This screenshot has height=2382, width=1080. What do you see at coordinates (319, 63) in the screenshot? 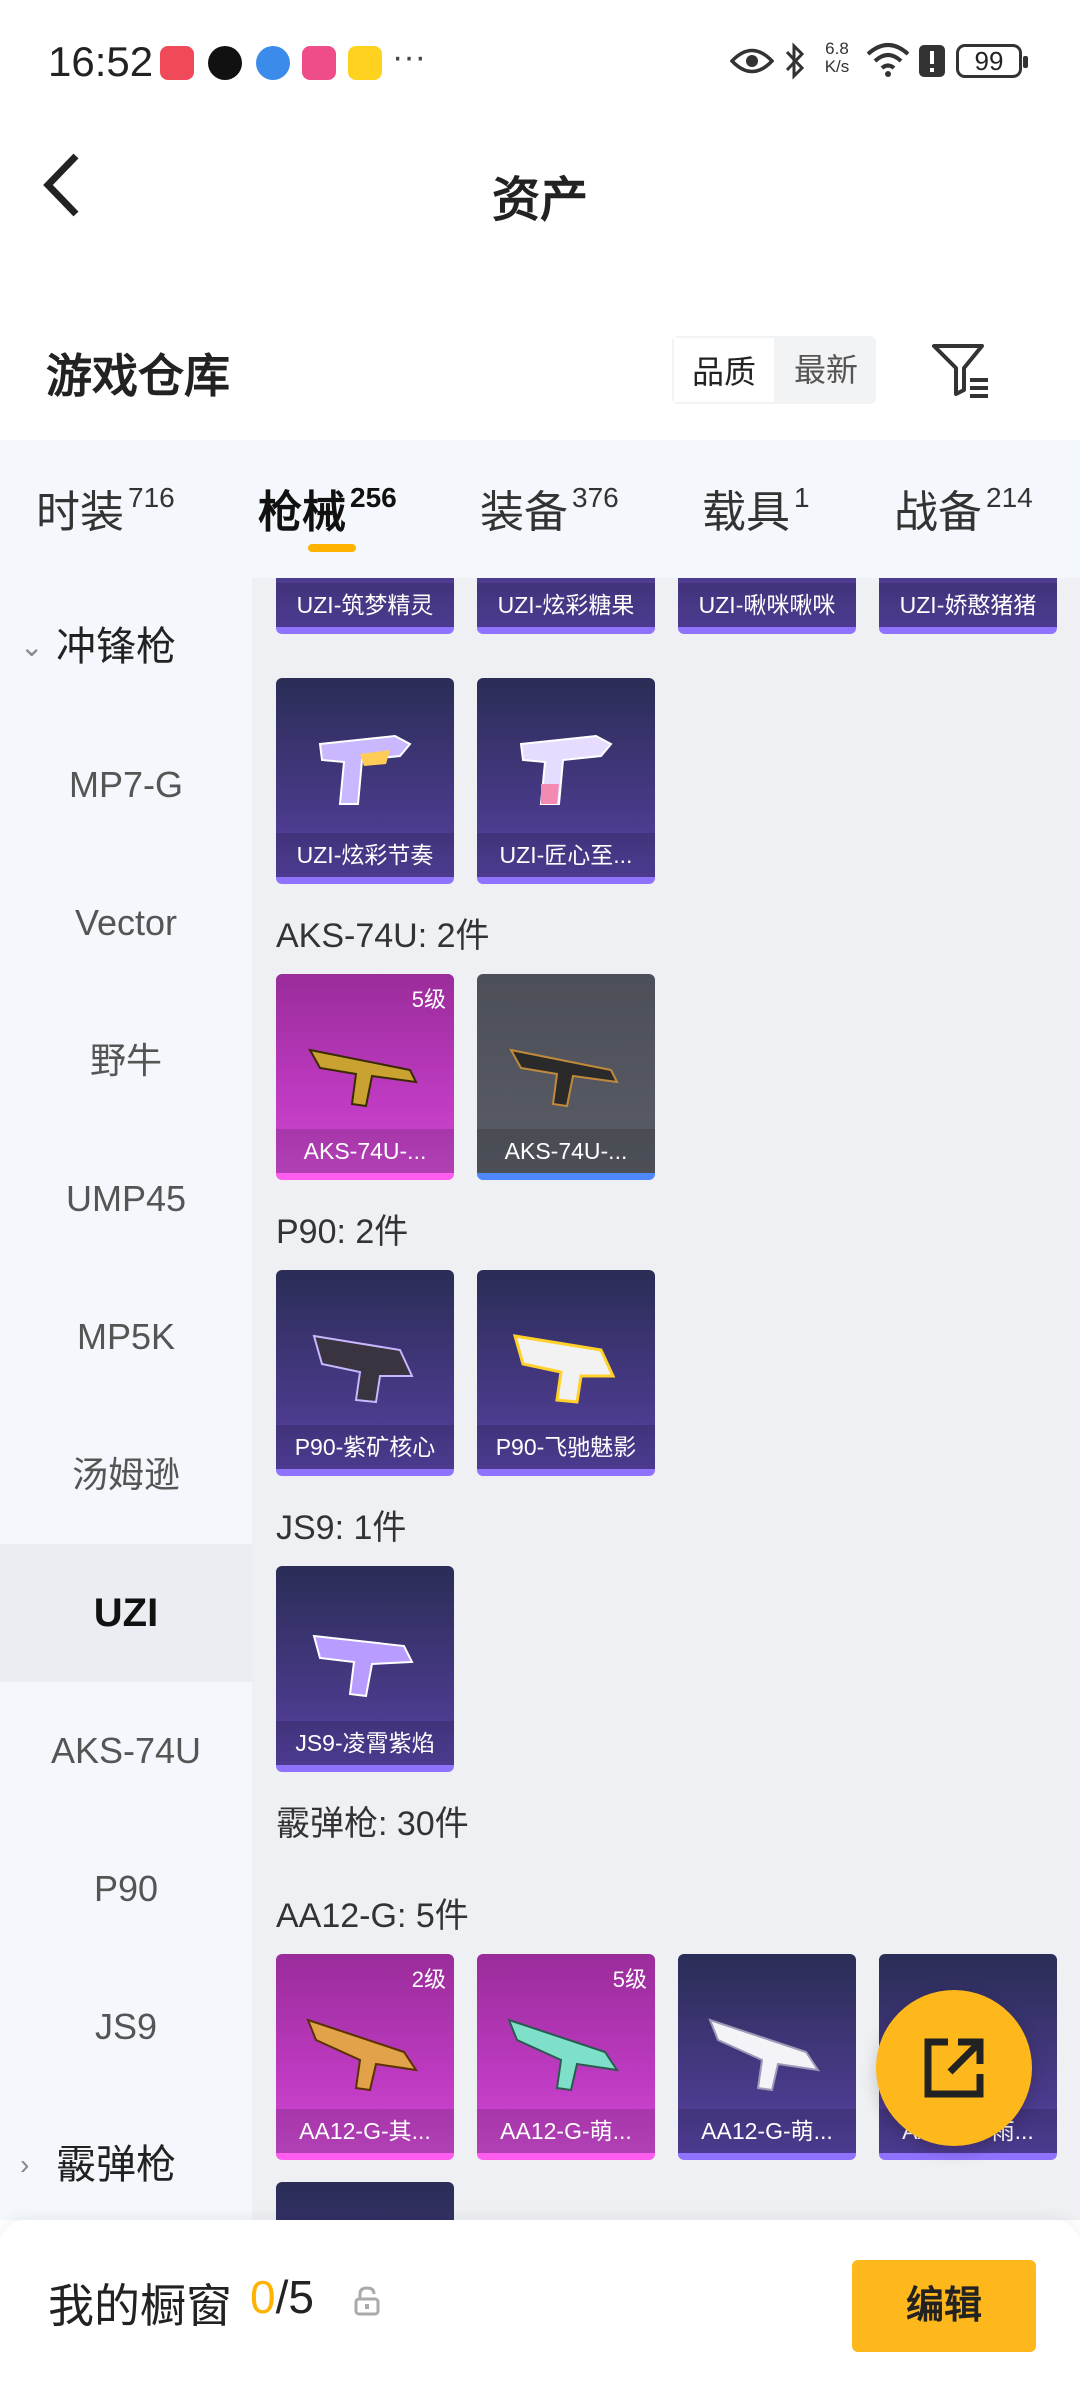
I see `app-pink-icon` at bounding box center [319, 63].